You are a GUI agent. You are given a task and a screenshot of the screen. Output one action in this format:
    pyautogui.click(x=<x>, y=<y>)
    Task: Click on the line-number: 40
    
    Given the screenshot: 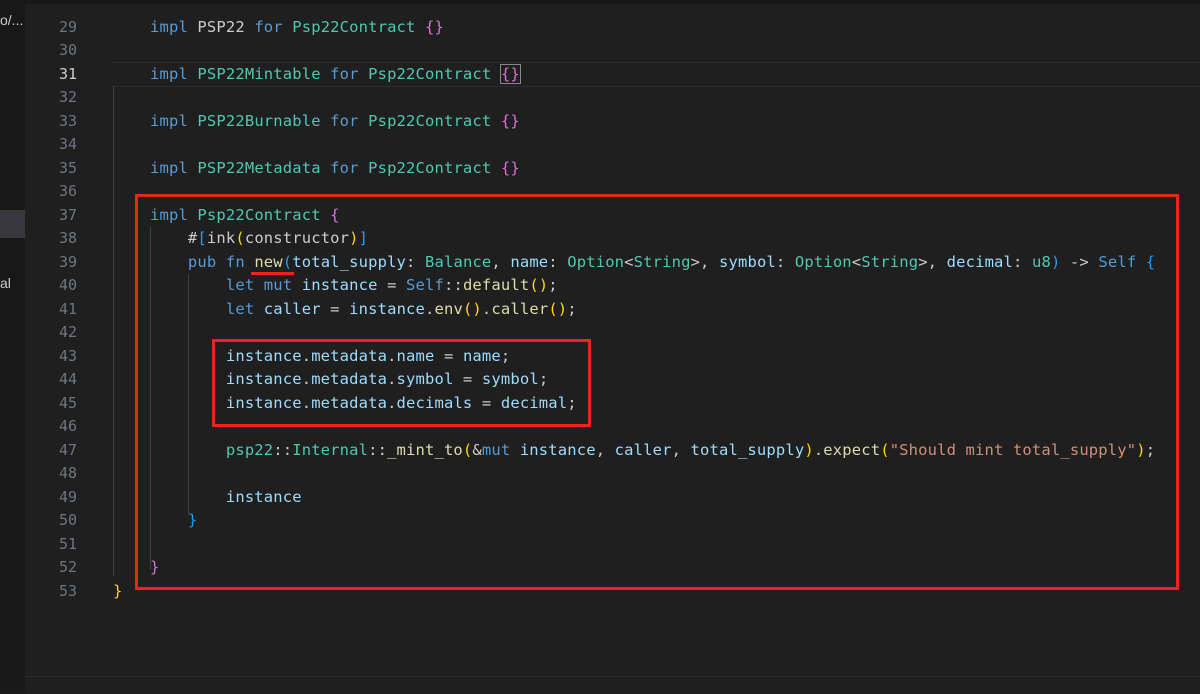 What is the action you would take?
    pyautogui.click(x=67, y=285)
    